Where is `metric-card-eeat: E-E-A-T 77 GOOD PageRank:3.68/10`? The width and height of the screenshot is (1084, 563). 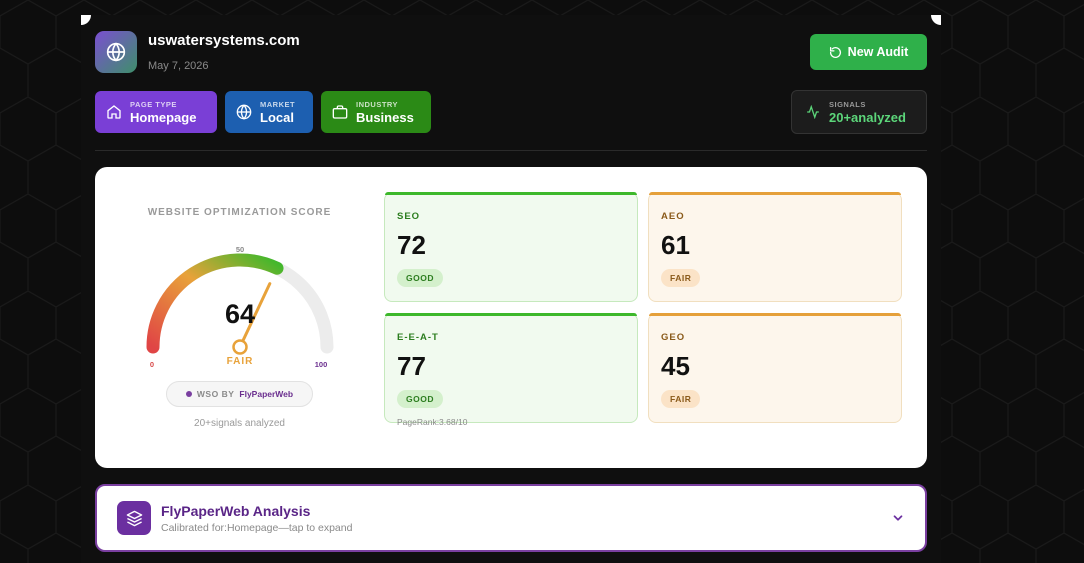
metric-card-eeat: E-E-A-T 77 GOOD PageRank:3.68/10 is located at coordinates (511, 370).